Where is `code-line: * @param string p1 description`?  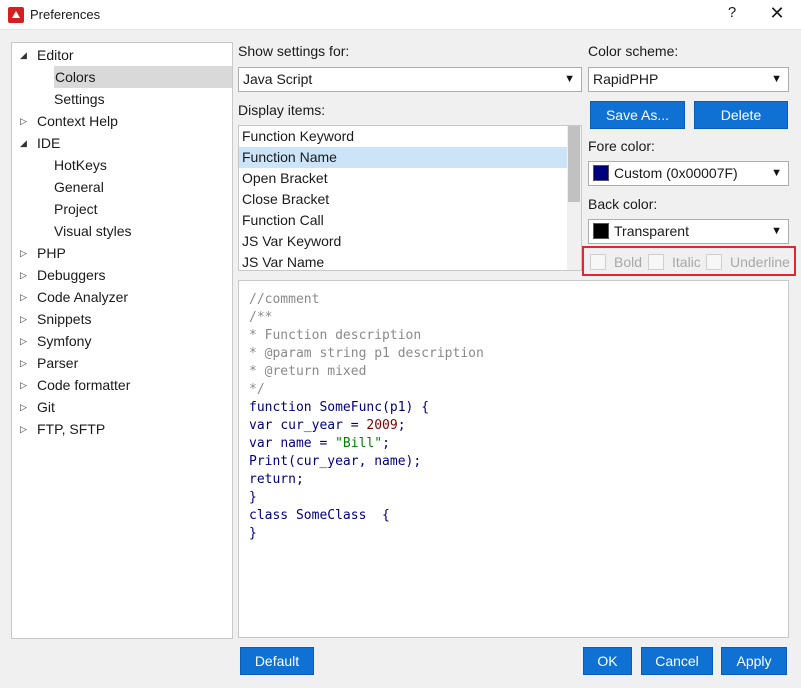 code-line: * @param string p1 description is located at coordinates (366, 354).